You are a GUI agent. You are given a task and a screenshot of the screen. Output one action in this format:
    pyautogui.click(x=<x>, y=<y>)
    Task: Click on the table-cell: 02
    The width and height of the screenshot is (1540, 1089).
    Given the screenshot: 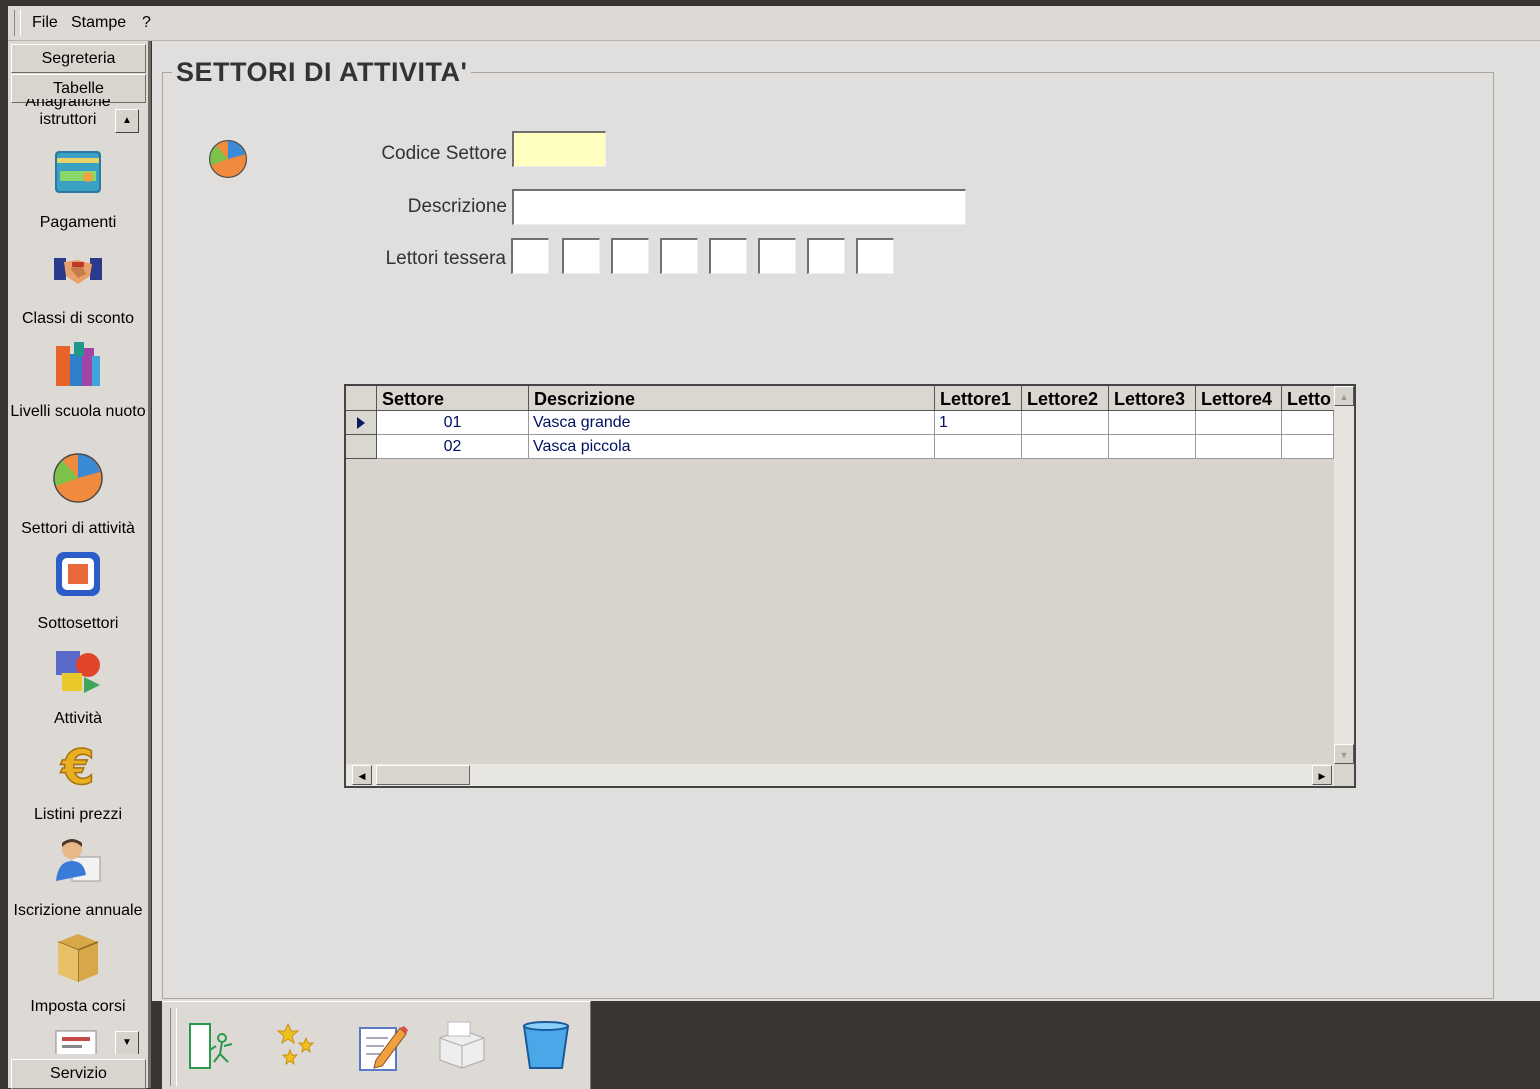 What is the action you would take?
    pyautogui.click(x=453, y=447)
    